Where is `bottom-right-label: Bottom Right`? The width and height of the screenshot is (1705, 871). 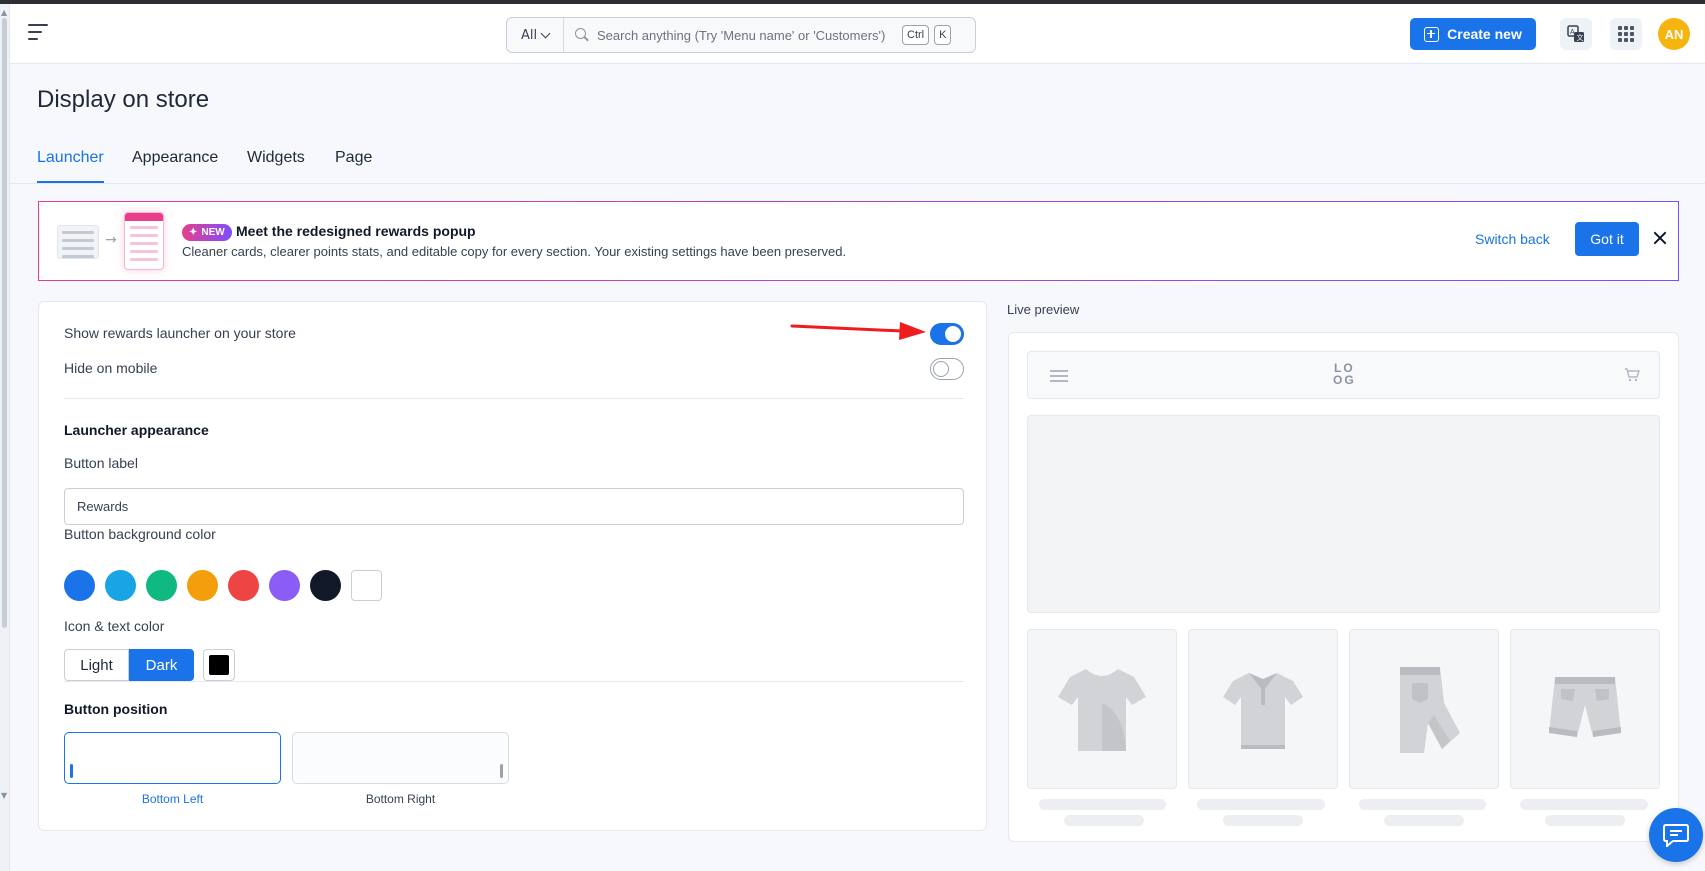
bottom-right-label: Bottom Right is located at coordinates (400, 799).